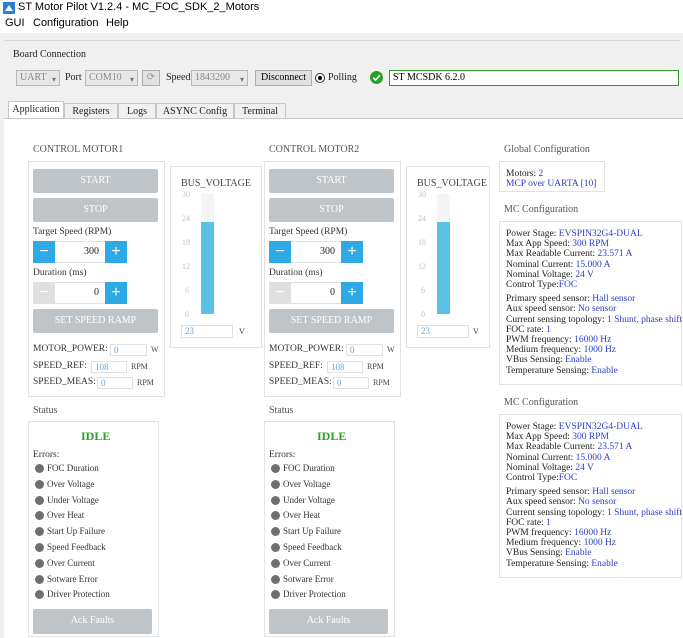  What do you see at coordinates (452, 183) in the screenshot?
I see `motor2-bus-voltage-title: BUS_VOLTAGE` at bounding box center [452, 183].